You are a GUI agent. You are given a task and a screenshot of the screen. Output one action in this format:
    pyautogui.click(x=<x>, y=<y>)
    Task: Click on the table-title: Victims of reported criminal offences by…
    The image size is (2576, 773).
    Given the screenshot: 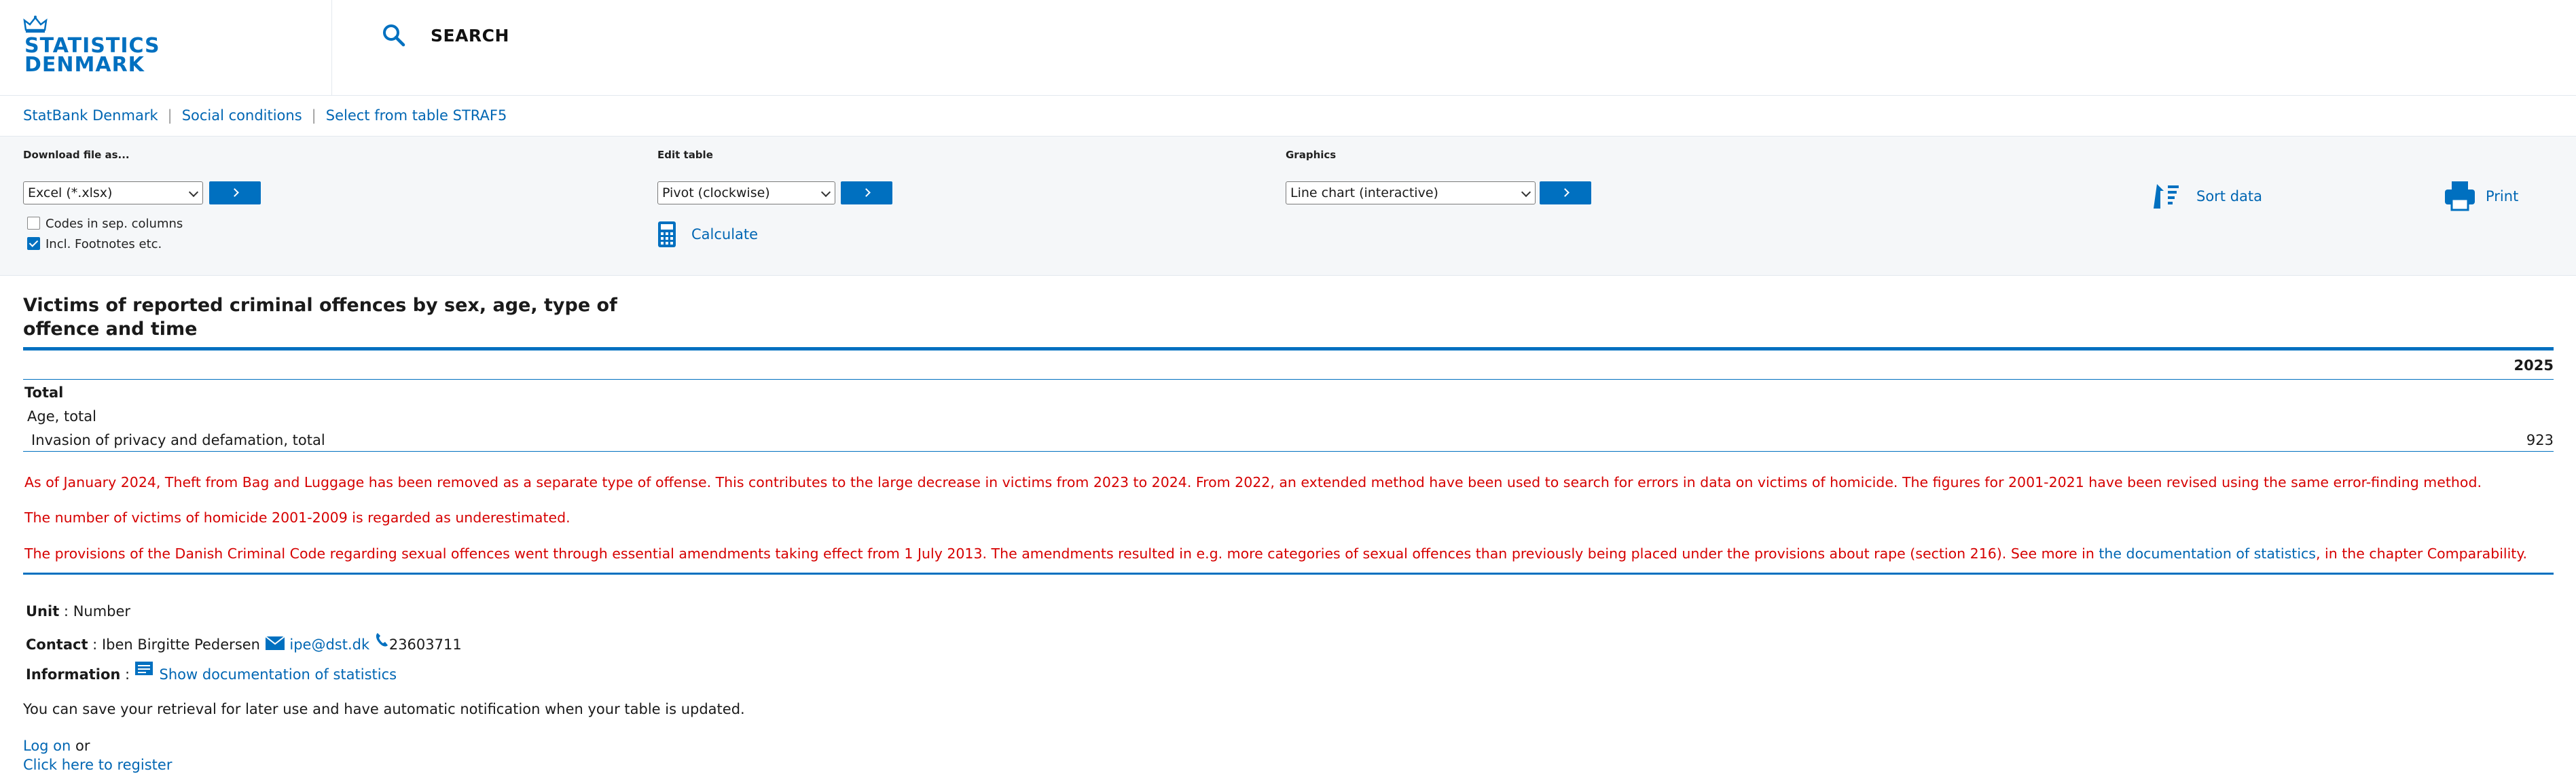 What is the action you would take?
    pyautogui.click(x=320, y=318)
    